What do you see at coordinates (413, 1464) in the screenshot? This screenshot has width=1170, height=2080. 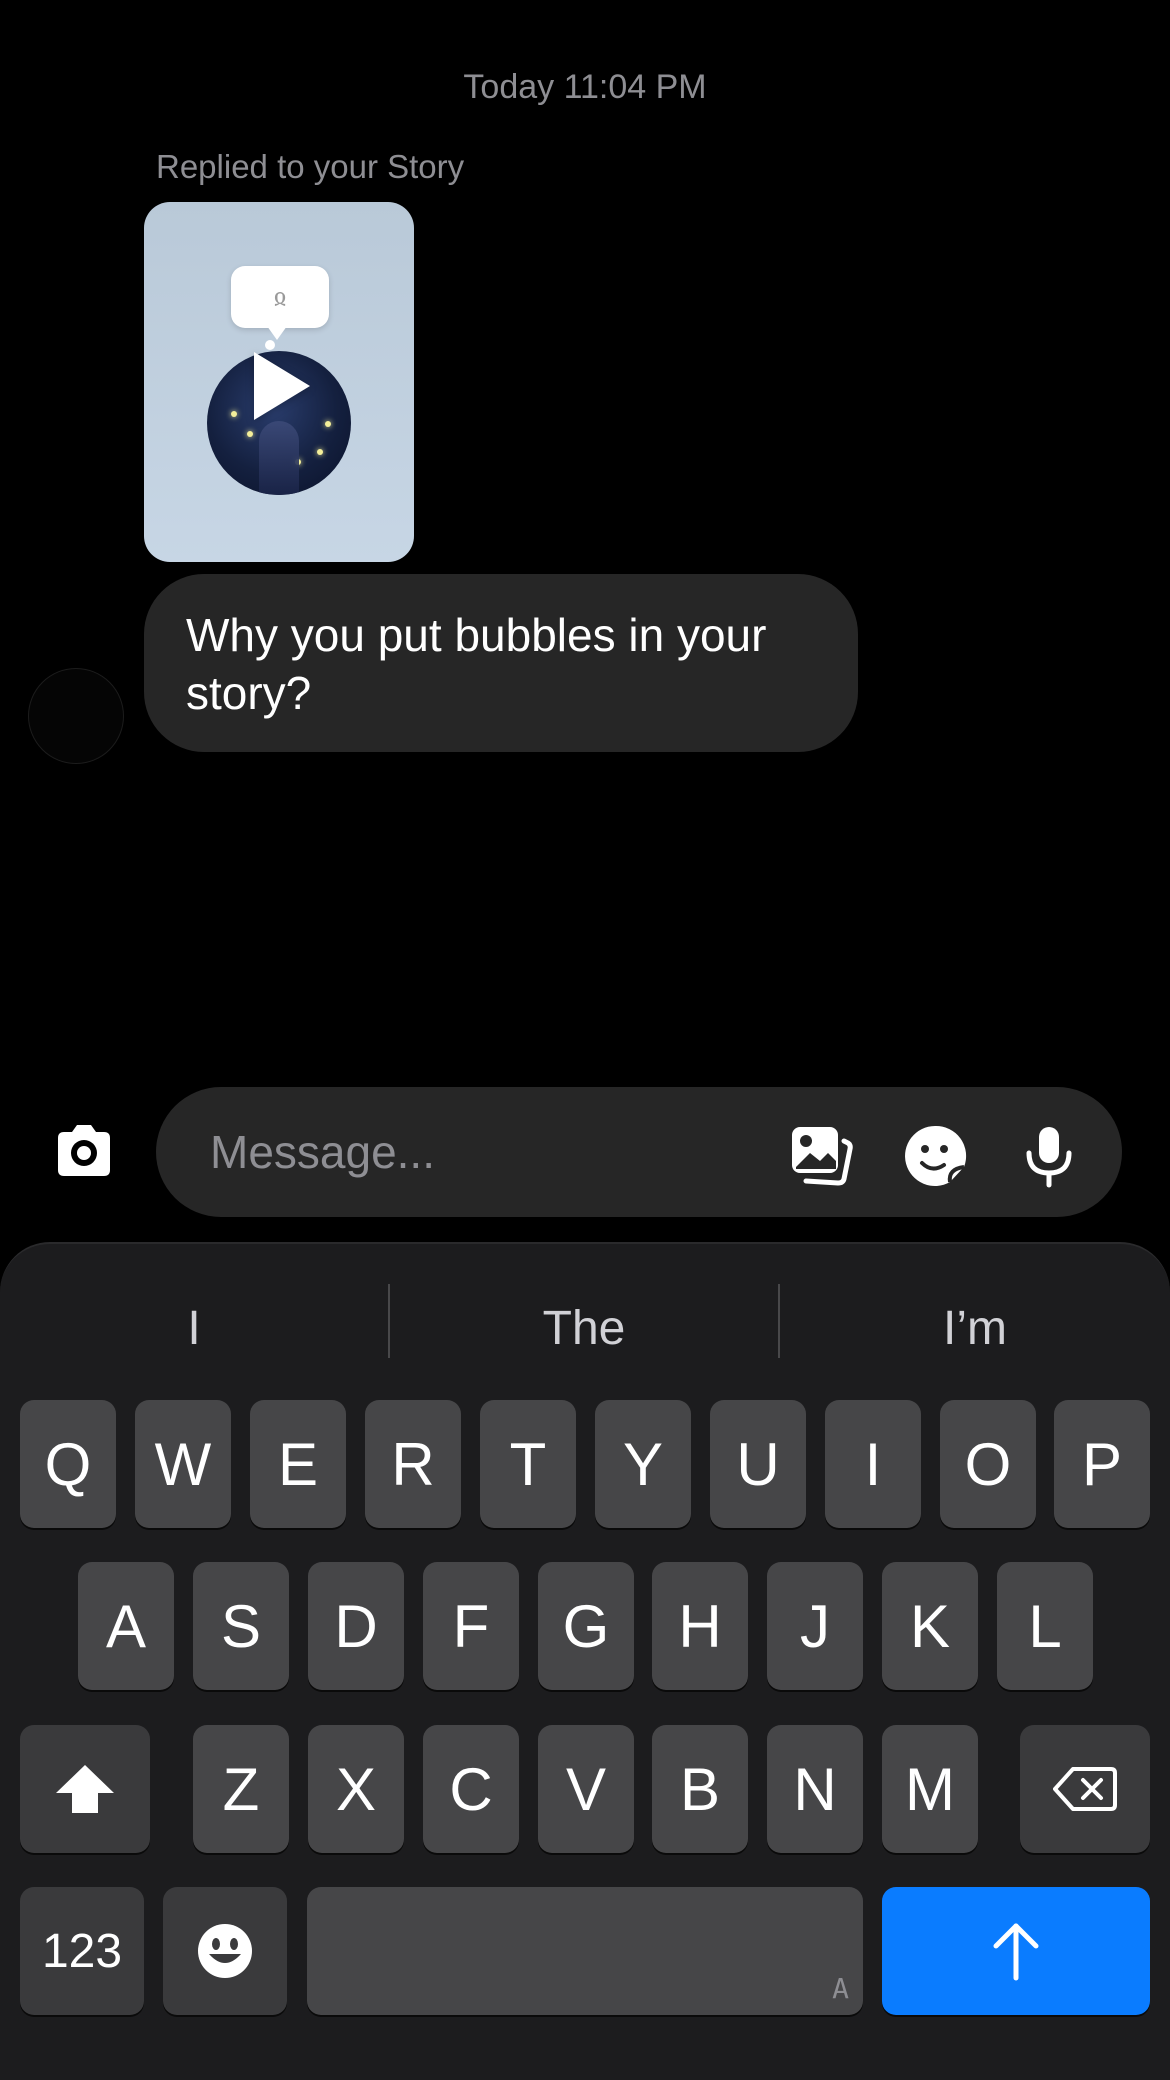 I see `key-r: R` at bounding box center [413, 1464].